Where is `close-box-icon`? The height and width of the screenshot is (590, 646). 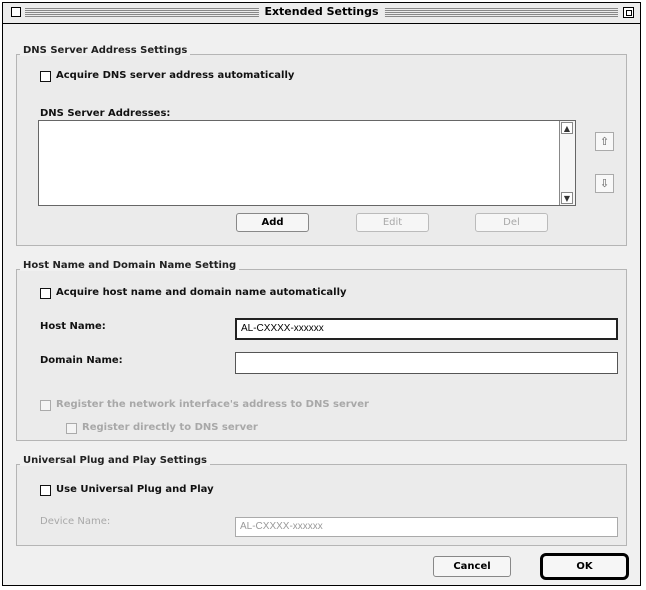
close-box-icon is located at coordinates (16, 12).